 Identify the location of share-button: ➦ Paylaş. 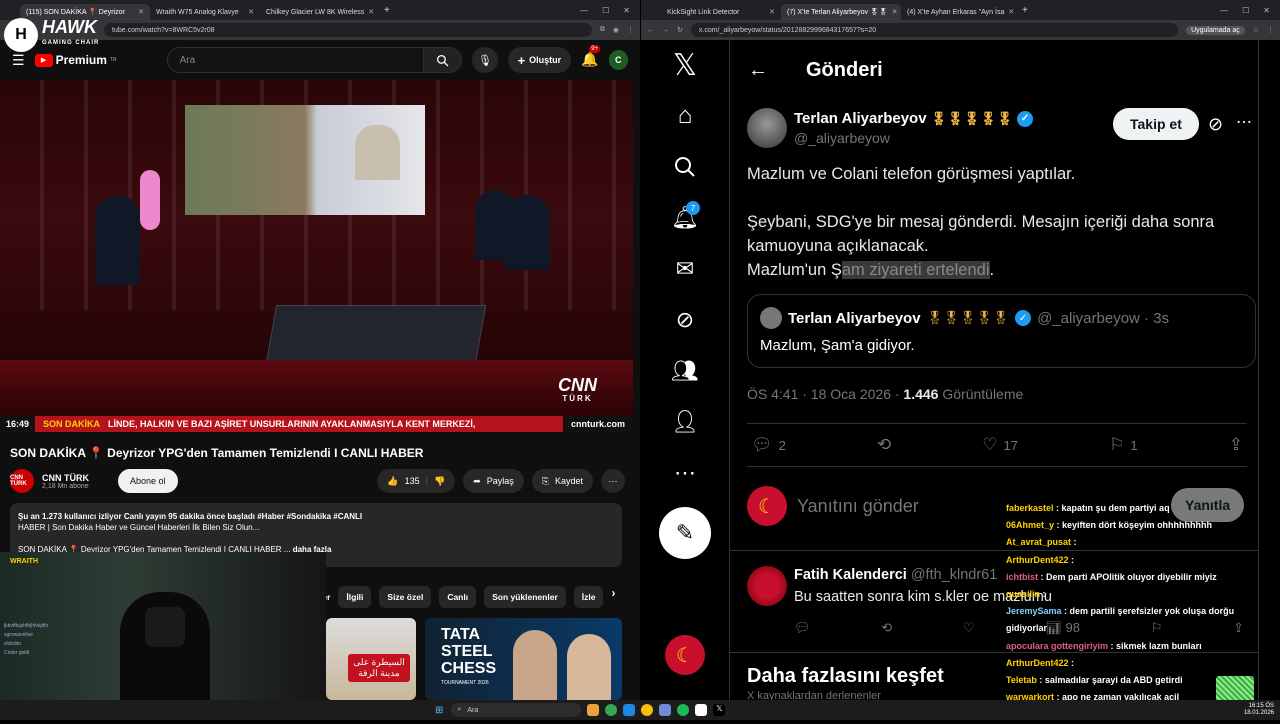
(493, 481).